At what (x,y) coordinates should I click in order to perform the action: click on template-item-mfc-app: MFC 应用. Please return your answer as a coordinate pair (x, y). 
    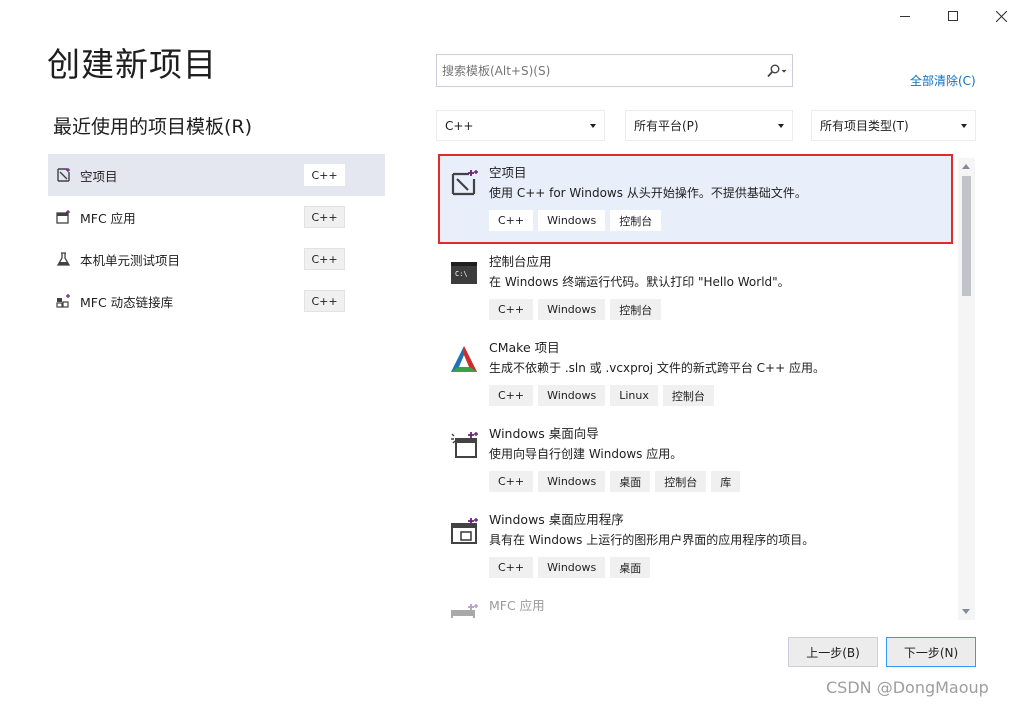
    Looking at the image, I should click on (695, 603).